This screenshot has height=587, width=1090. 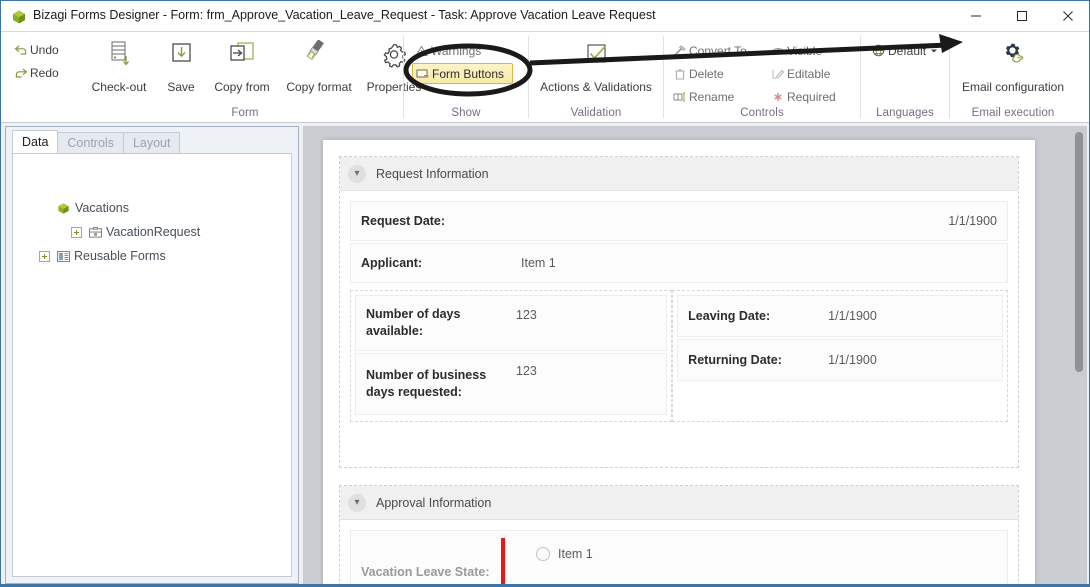 I want to click on check-out-button: Check-out, so click(x=119, y=66).